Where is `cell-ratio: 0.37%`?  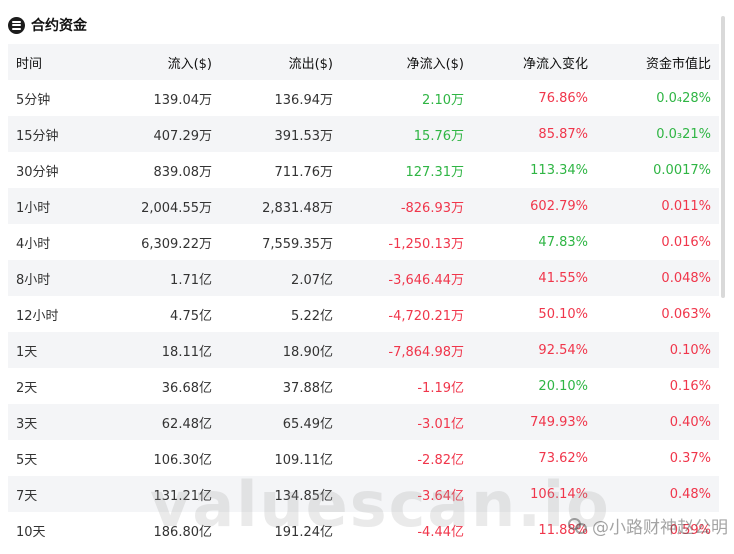
cell-ratio: 0.37% is located at coordinates (690, 458).